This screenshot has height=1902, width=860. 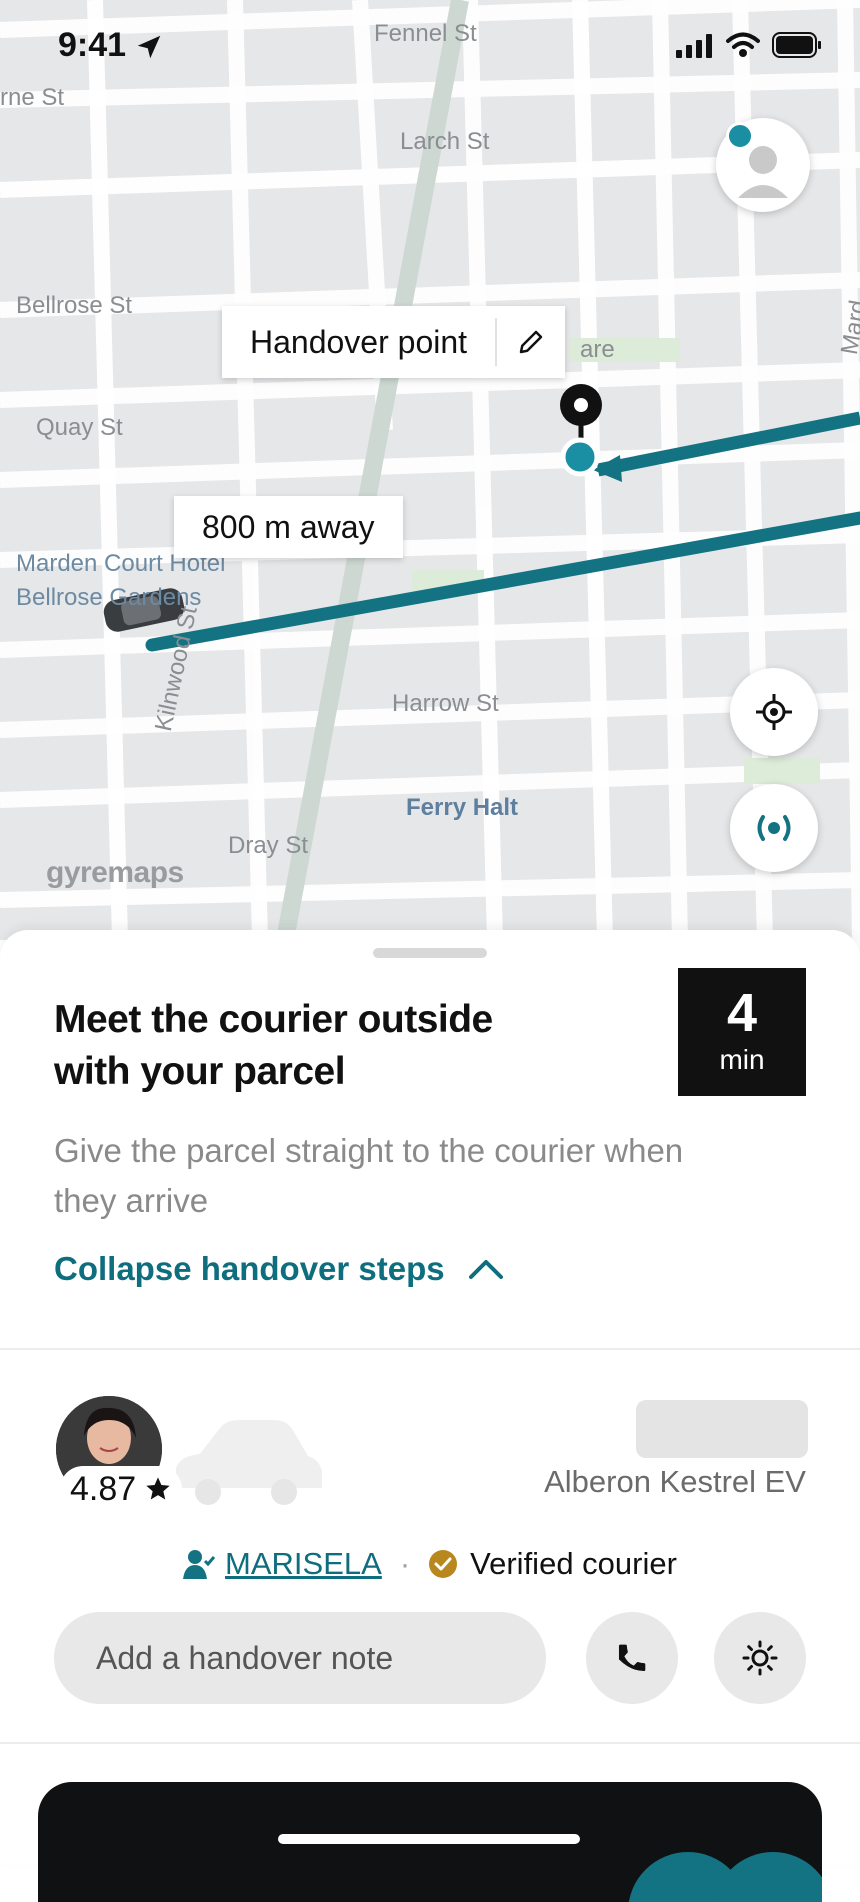 I want to click on collapse-steps-button: Collapse handover steps, so click(x=279, y=1269).